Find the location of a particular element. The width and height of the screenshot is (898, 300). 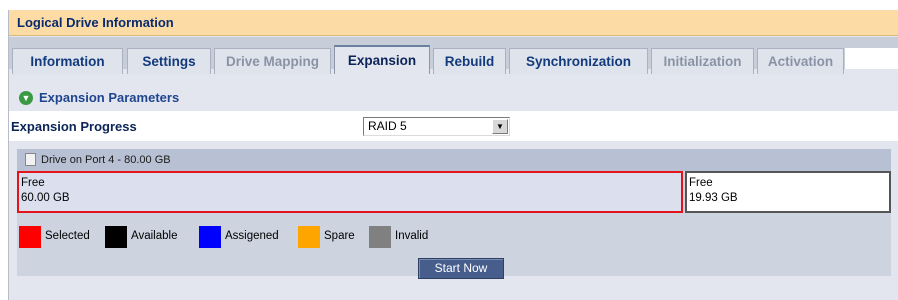

tab-information: Information is located at coordinates (67, 61).